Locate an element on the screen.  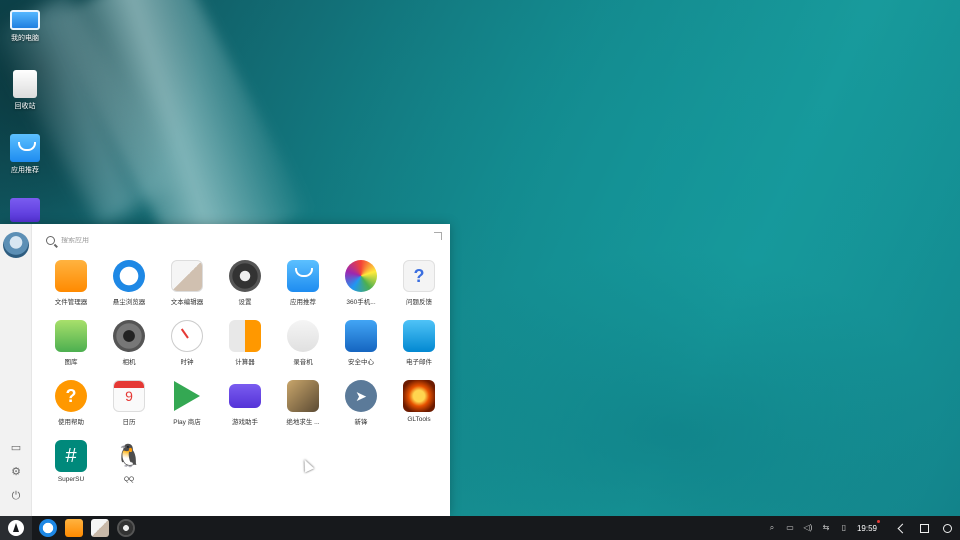
desktop-icon-game-keyboard is located at coordinates (25, 211).